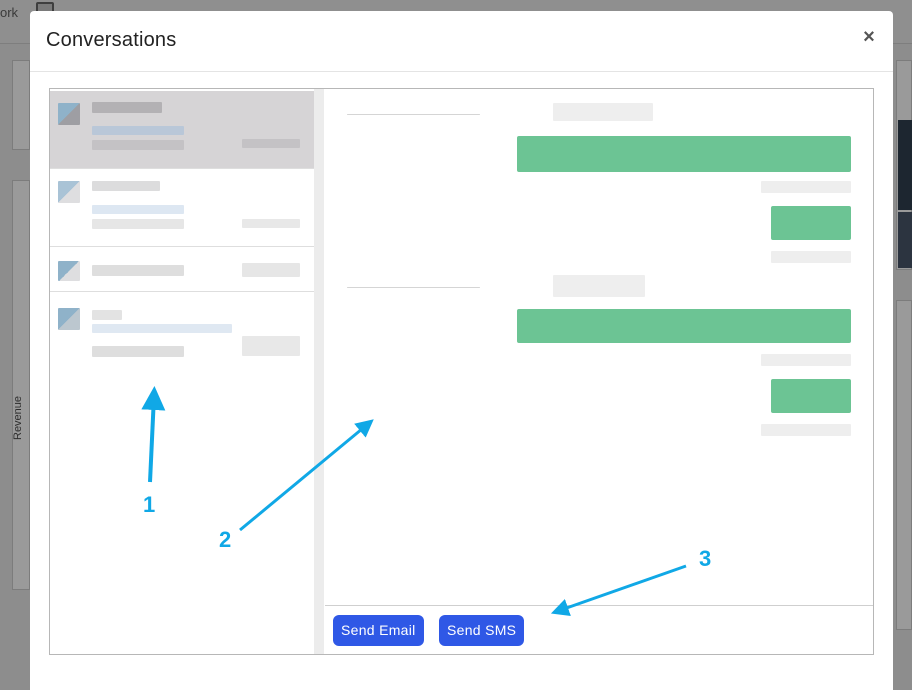 The height and width of the screenshot is (690, 912). I want to click on send-sms-button: Send SMS, so click(482, 630).